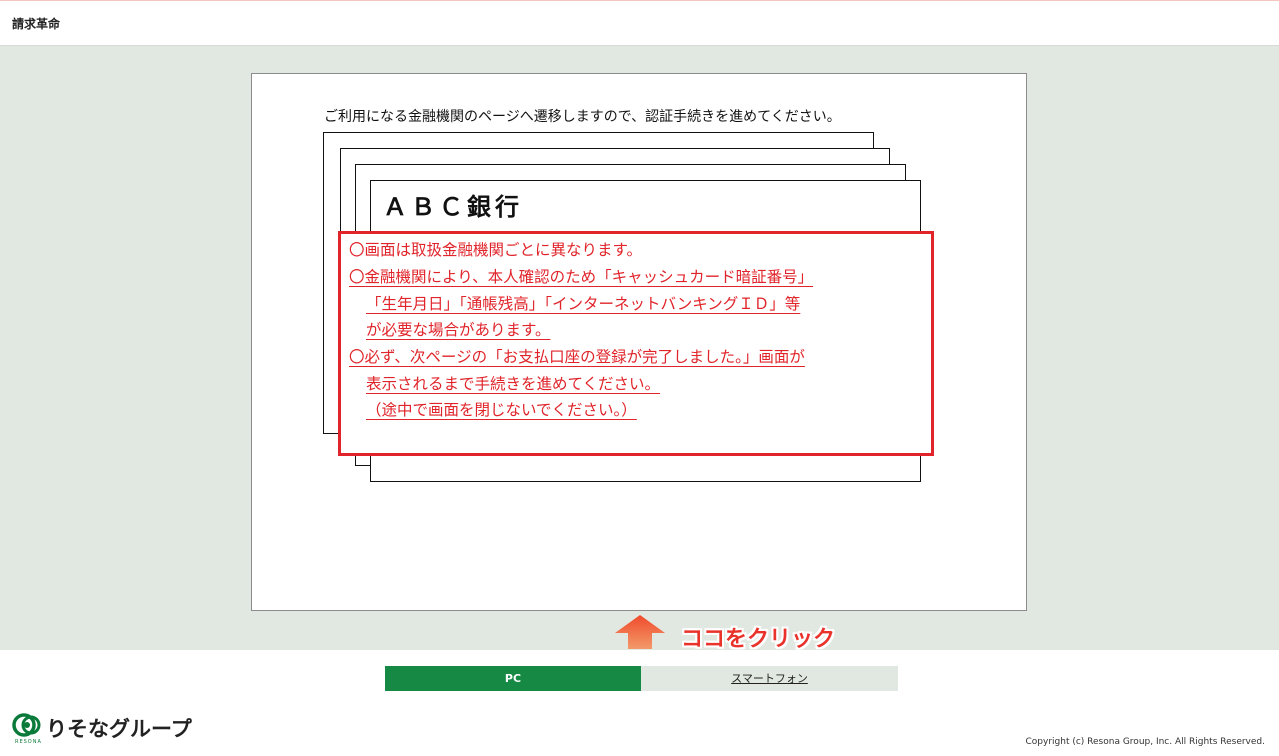  What do you see at coordinates (758, 639) in the screenshot?
I see `click-here-callout: ココをクリック` at bounding box center [758, 639].